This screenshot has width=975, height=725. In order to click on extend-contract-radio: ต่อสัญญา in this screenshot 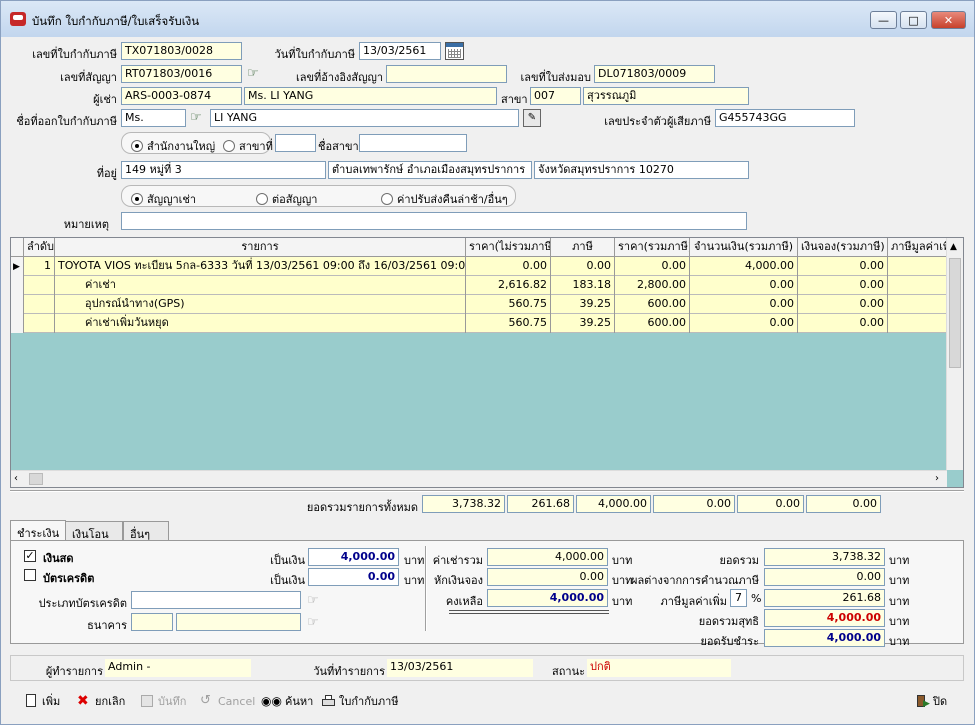, I will do `click(286, 199)`.